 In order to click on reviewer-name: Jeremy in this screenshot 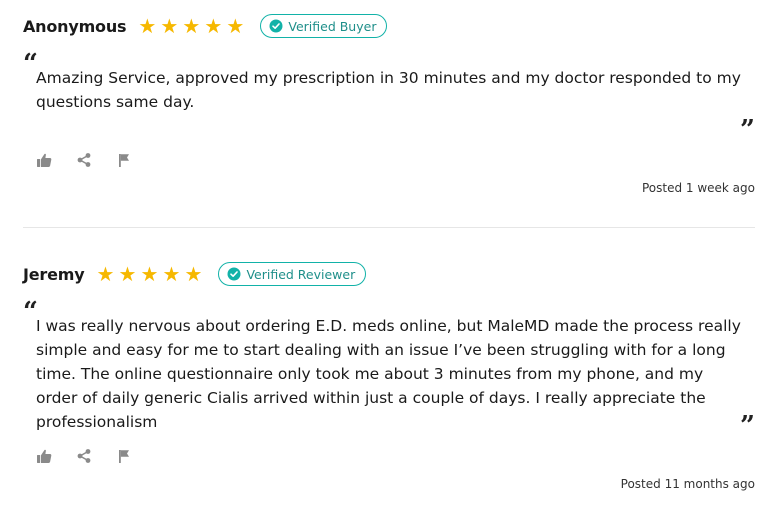, I will do `click(54, 274)`.